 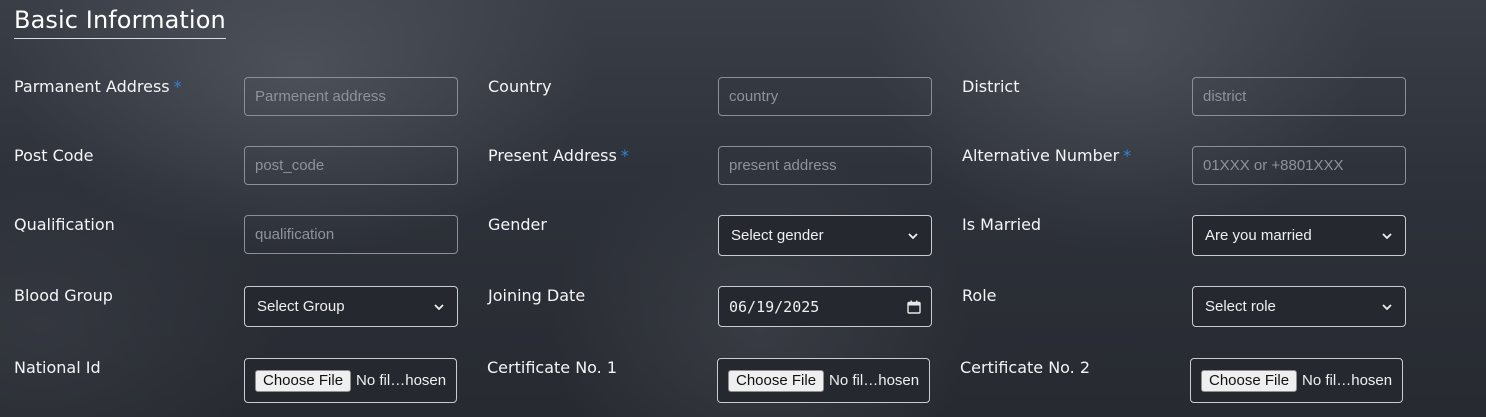 What do you see at coordinates (92, 86) in the screenshot?
I see `permanent-address-label-text: Parmanent Address` at bounding box center [92, 86].